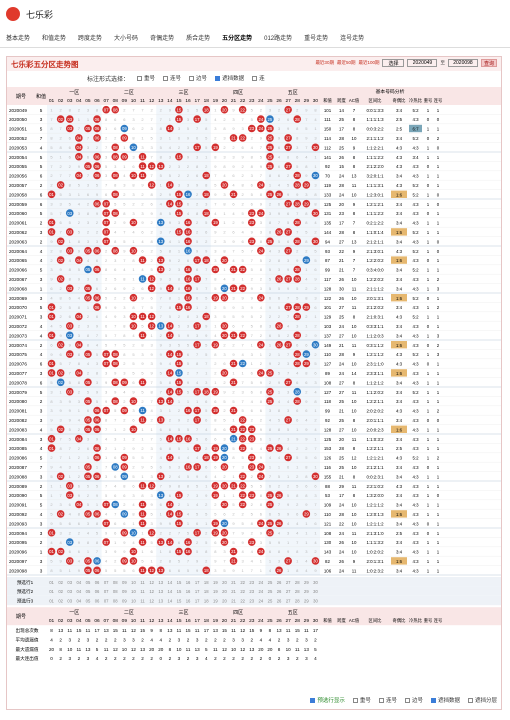 Image resolution: width=510 pixels, height=720 pixels. Describe the element at coordinates (327, 700) in the screenshot. I see `footer-option-0: 预选行显示` at that location.